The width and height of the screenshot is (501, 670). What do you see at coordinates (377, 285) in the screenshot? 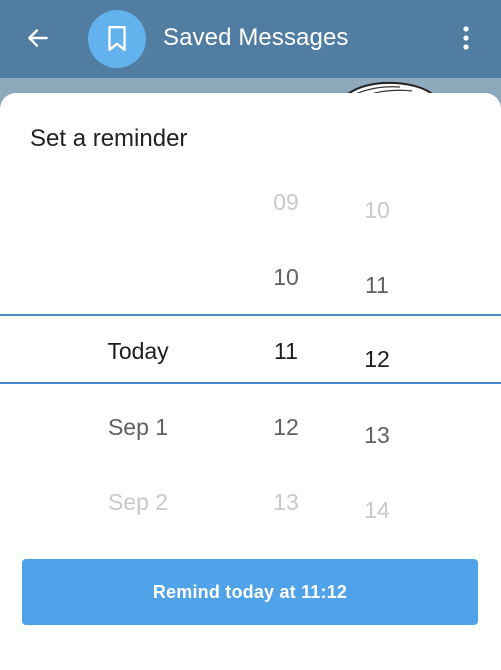
I see `minute-option: 11` at bounding box center [377, 285].